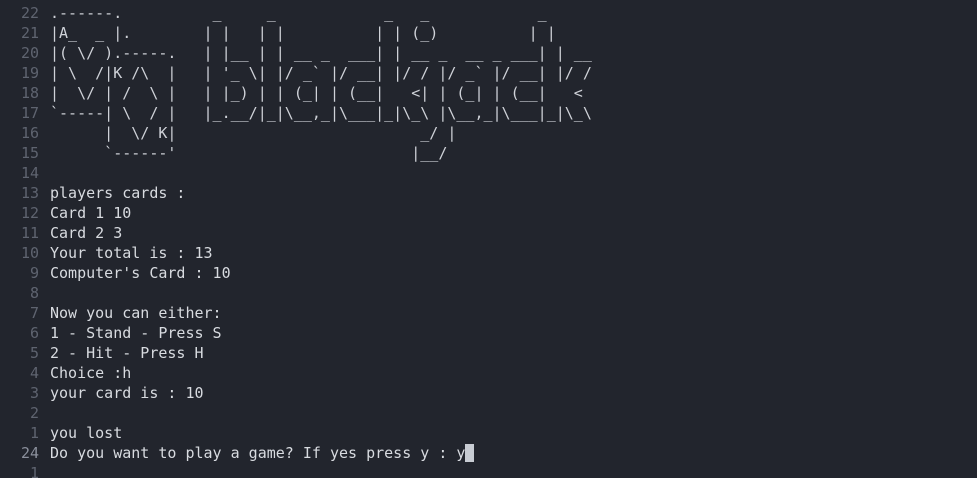 The height and width of the screenshot is (478, 977). Describe the element at coordinates (91, 213) in the screenshot. I see `output-text: Card 1 10` at that location.